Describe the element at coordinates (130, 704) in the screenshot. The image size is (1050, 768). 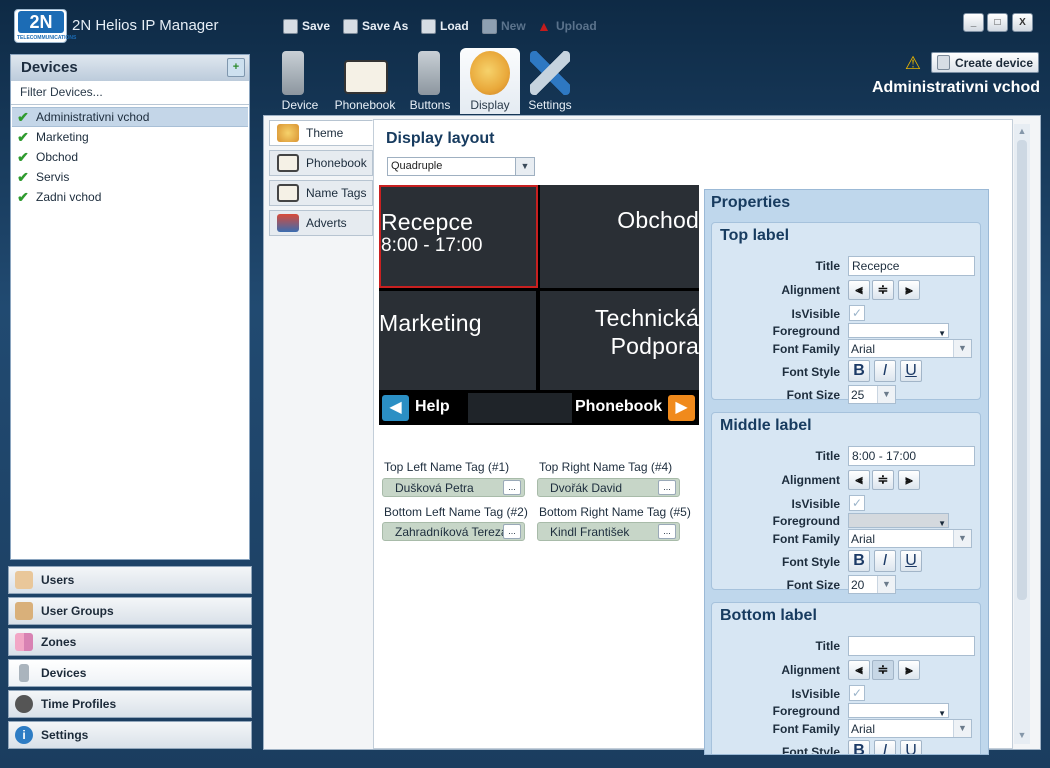
I see `nav-time-profiles: Time Profiles` at that location.